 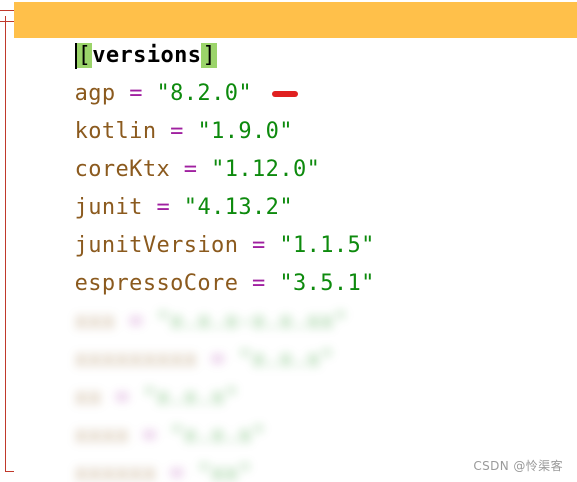 What do you see at coordinates (7, 241) in the screenshot?
I see `fold-gutter` at bounding box center [7, 241].